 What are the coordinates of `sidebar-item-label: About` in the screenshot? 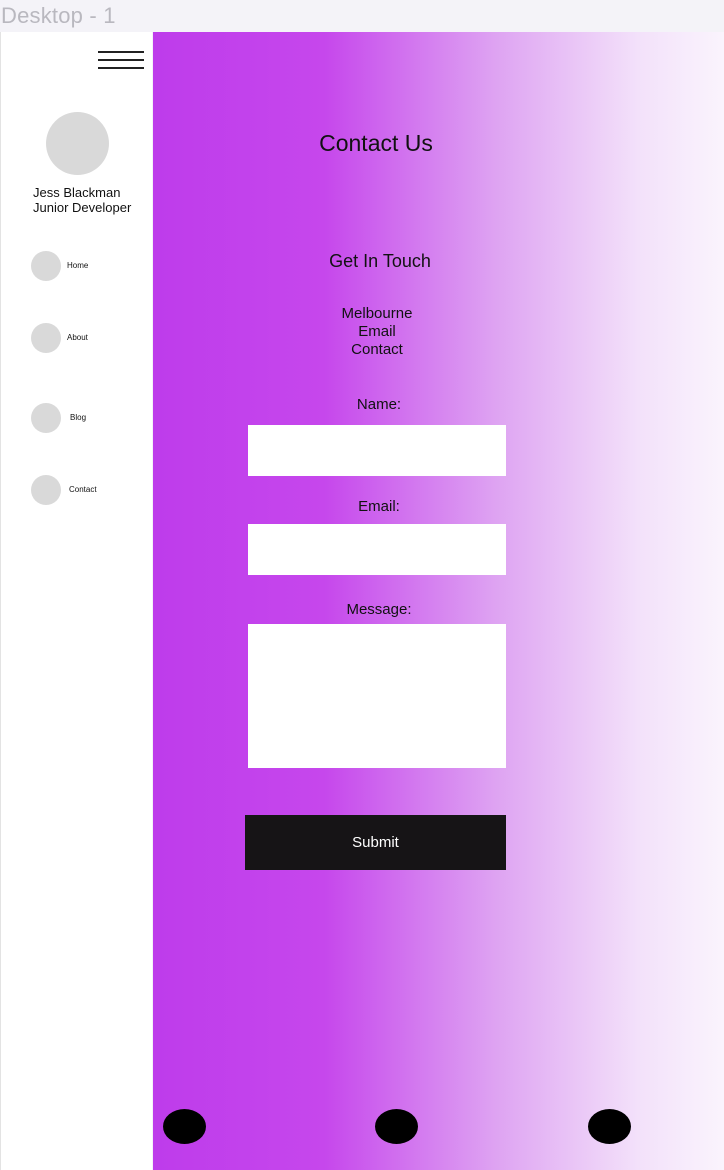 It's located at (77, 337).